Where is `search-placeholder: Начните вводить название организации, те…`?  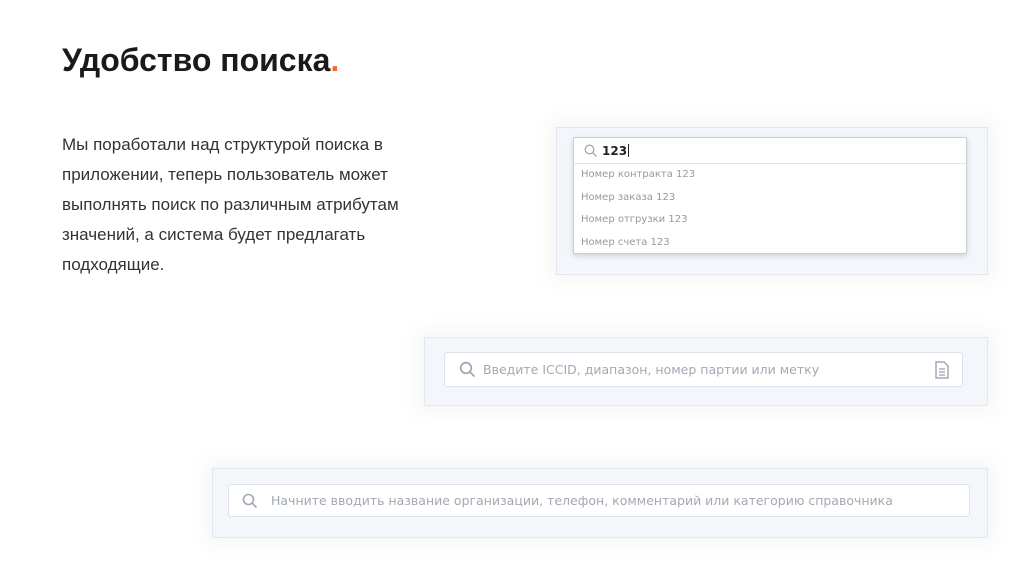
search-placeholder: Начните вводить название организации, те… is located at coordinates (582, 500).